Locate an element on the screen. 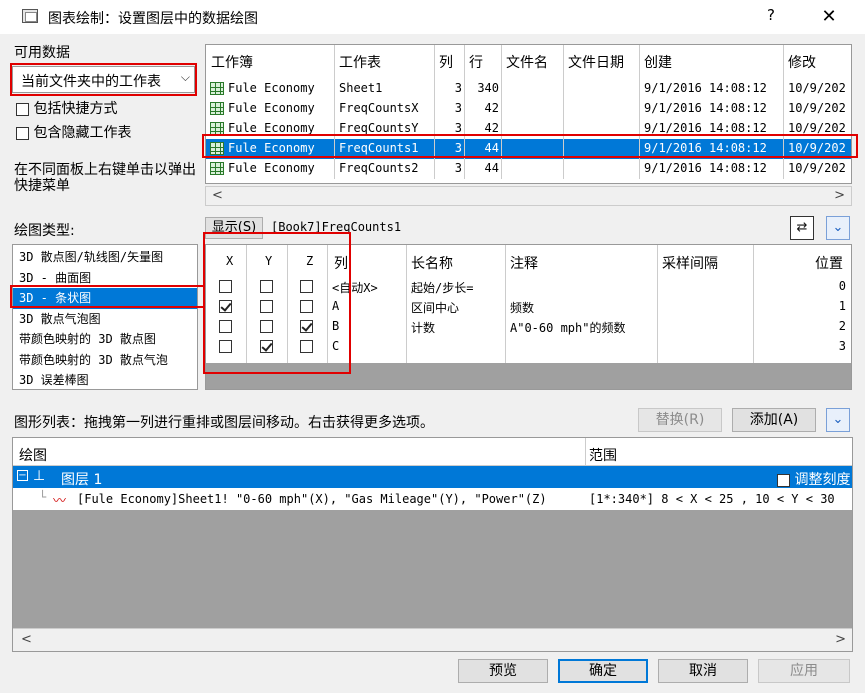  show-button: 显示(S) is located at coordinates (234, 228).